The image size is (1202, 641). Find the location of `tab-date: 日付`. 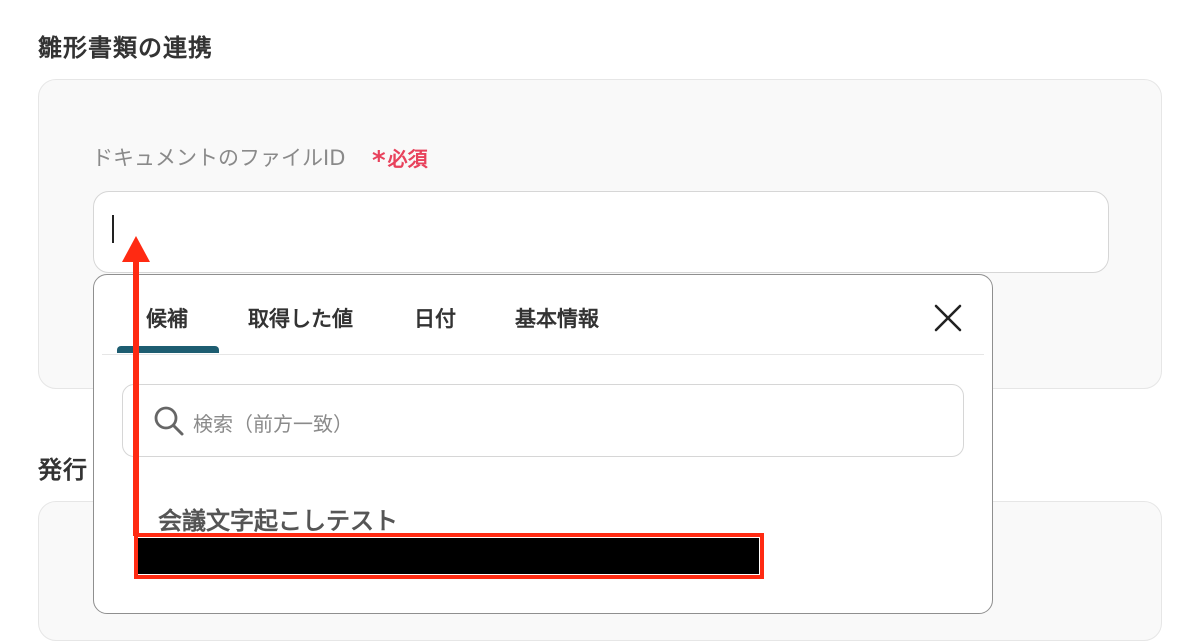

tab-date: 日付 is located at coordinates (435, 318).